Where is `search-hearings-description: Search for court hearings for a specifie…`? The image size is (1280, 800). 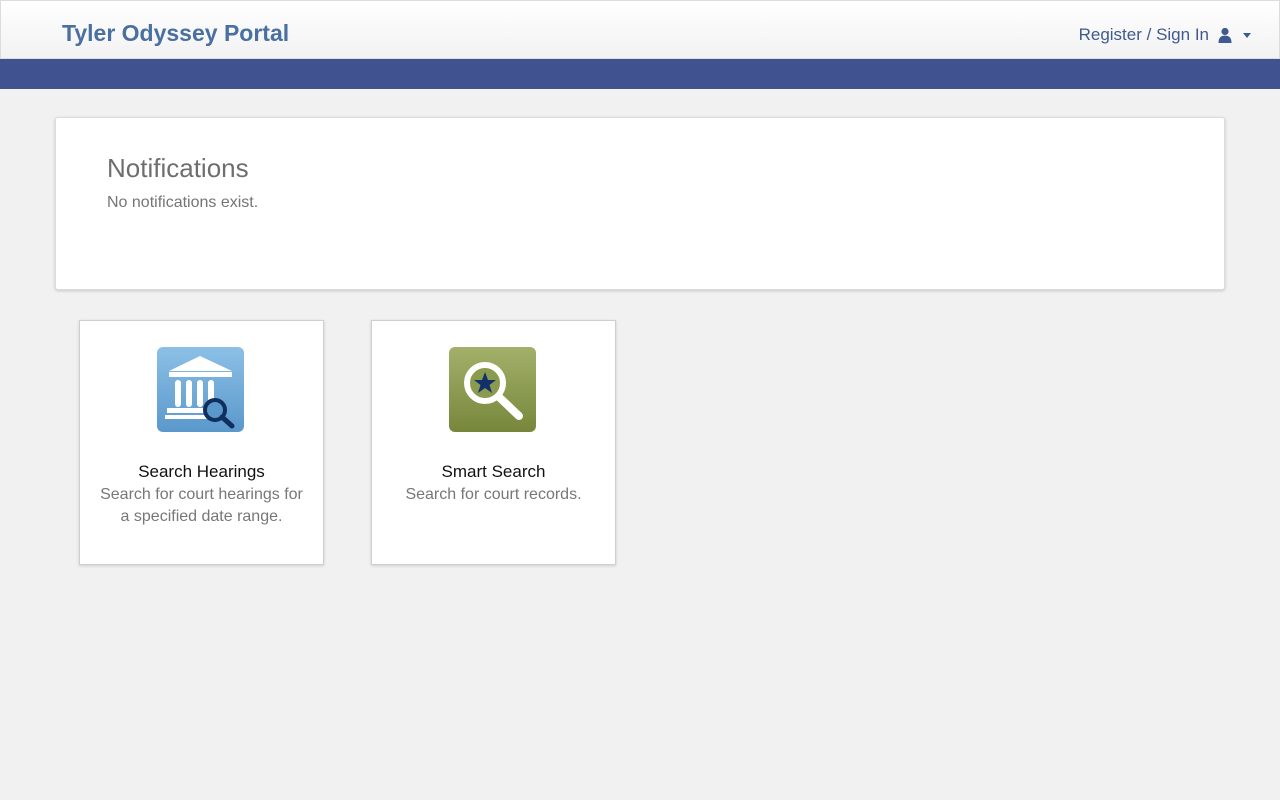 search-hearings-description: Search for court hearings for a specifie… is located at coordinates (201, 505).